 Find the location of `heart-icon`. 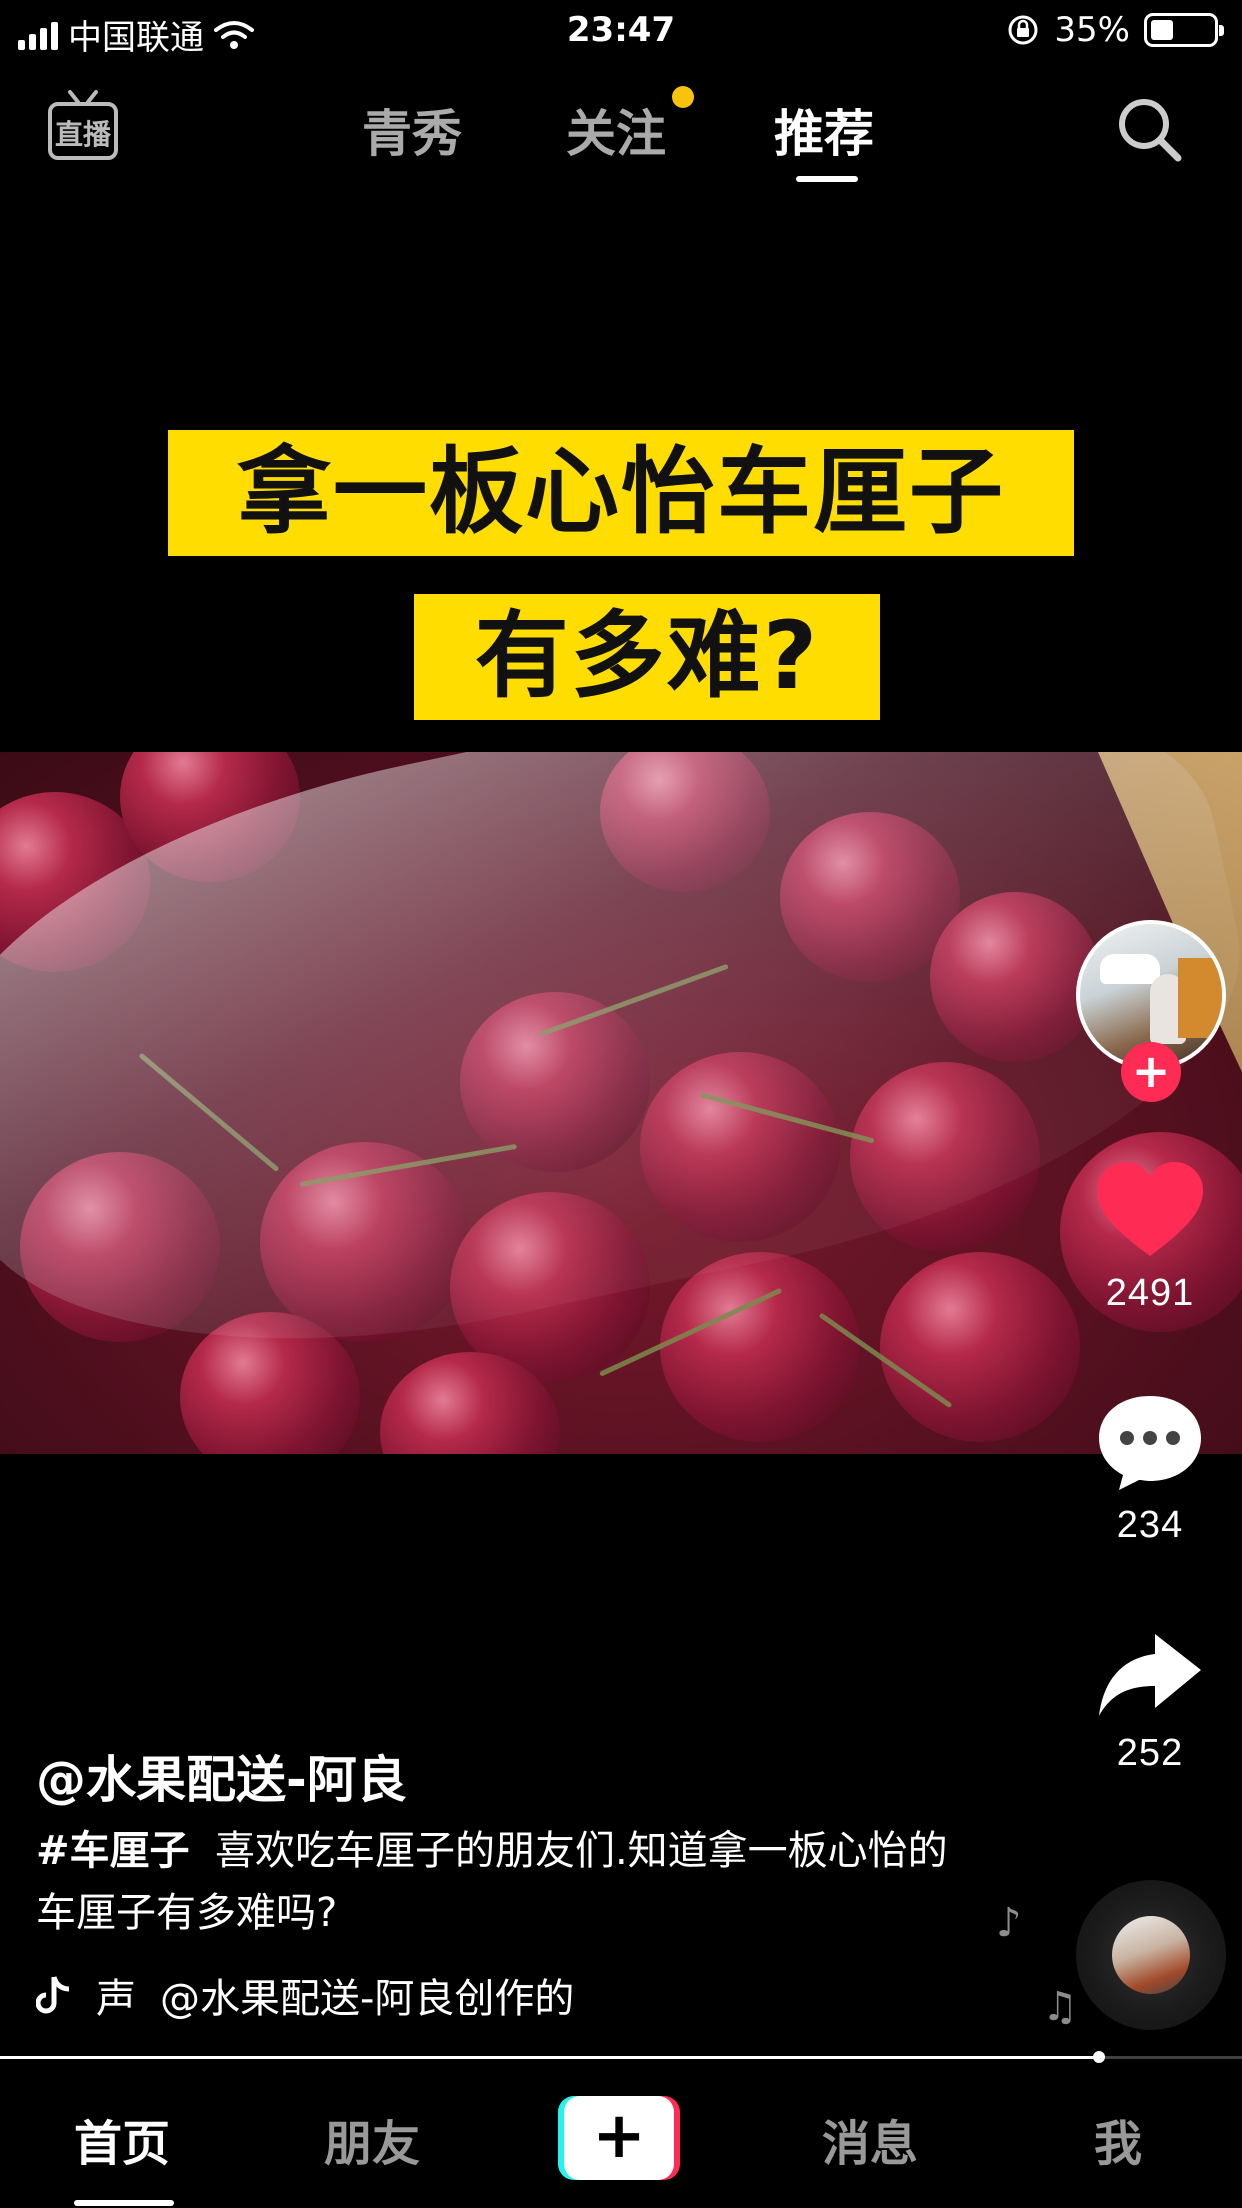

heart-icon is located at coordinates (1150, 1209).